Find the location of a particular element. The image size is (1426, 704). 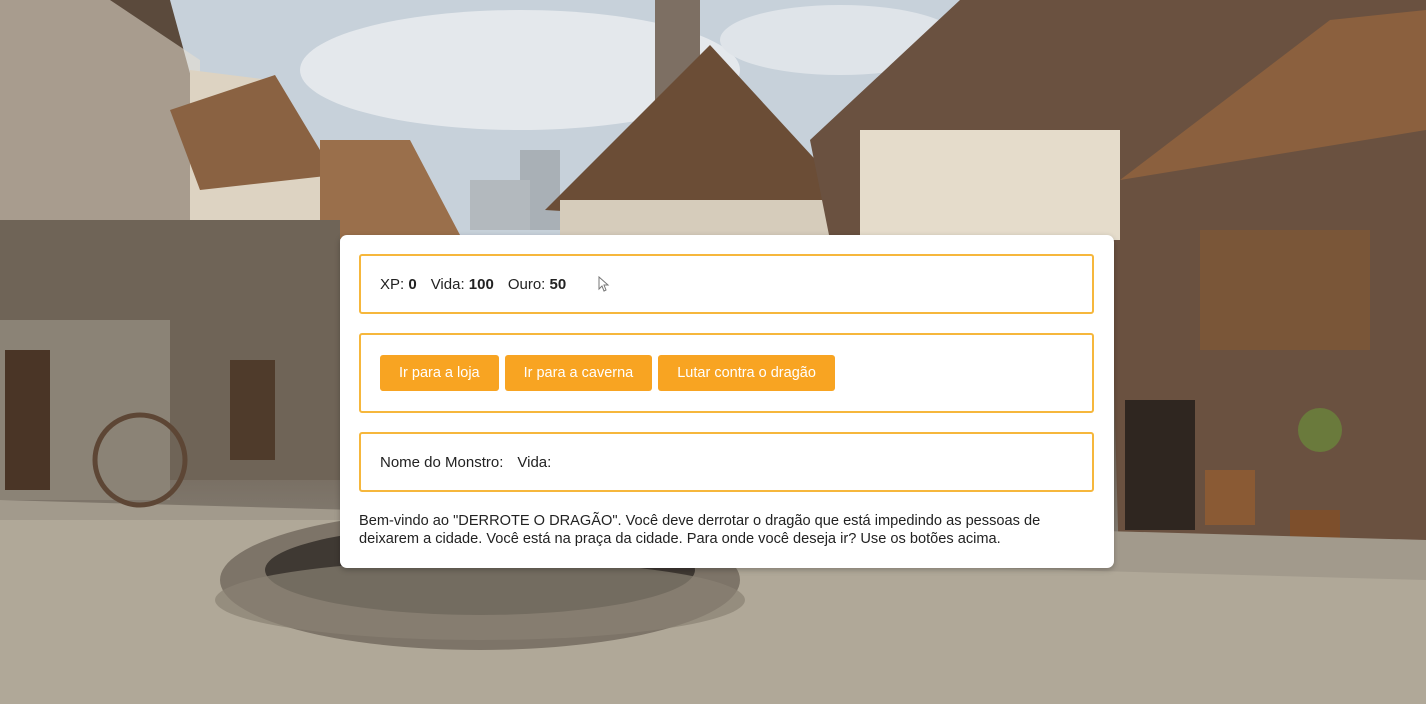

gold-stat: Ouro: 50 is located at coordinates (537, 284).